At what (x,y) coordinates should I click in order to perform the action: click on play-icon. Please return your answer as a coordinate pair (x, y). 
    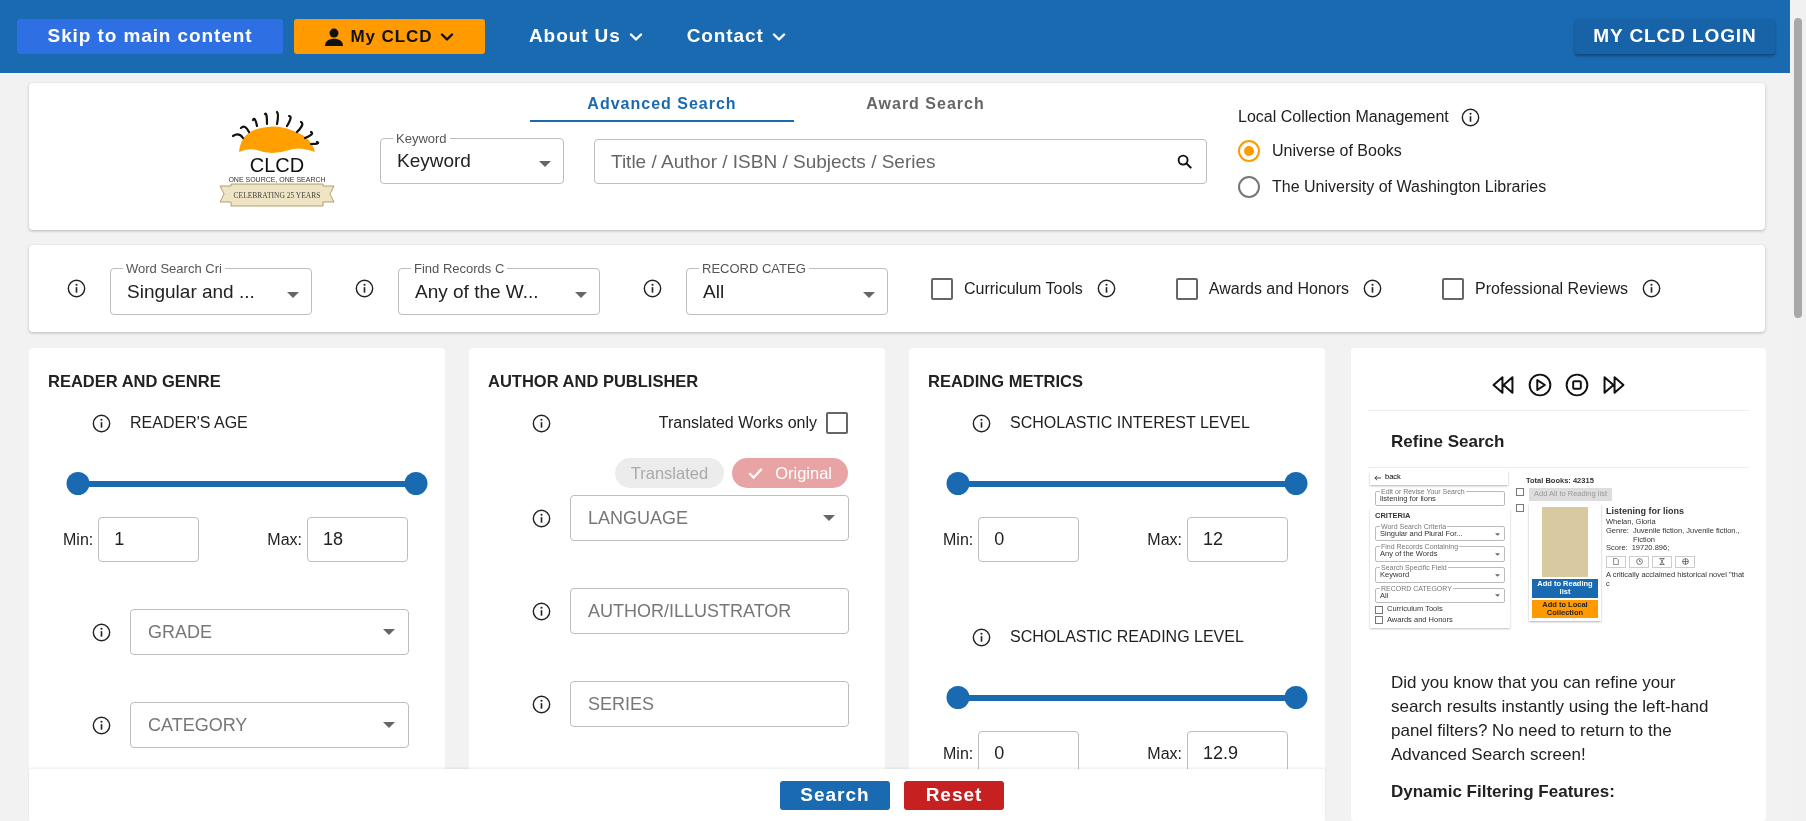
    Looking at the image, I should click on (1540, 385).